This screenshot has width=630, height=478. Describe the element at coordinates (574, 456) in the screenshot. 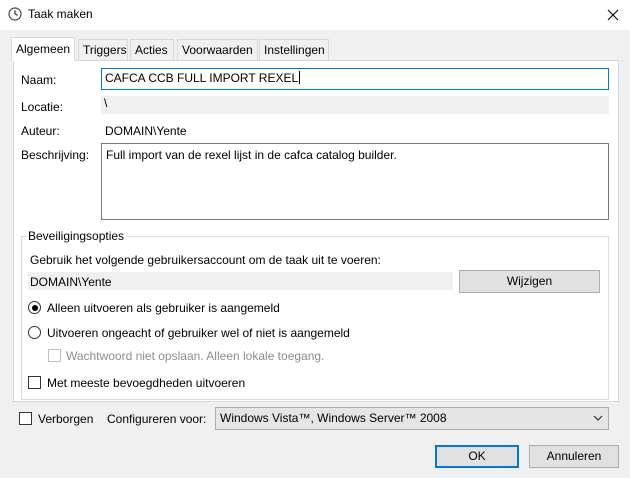

I see `cancel-button: Annuleren` at that location.